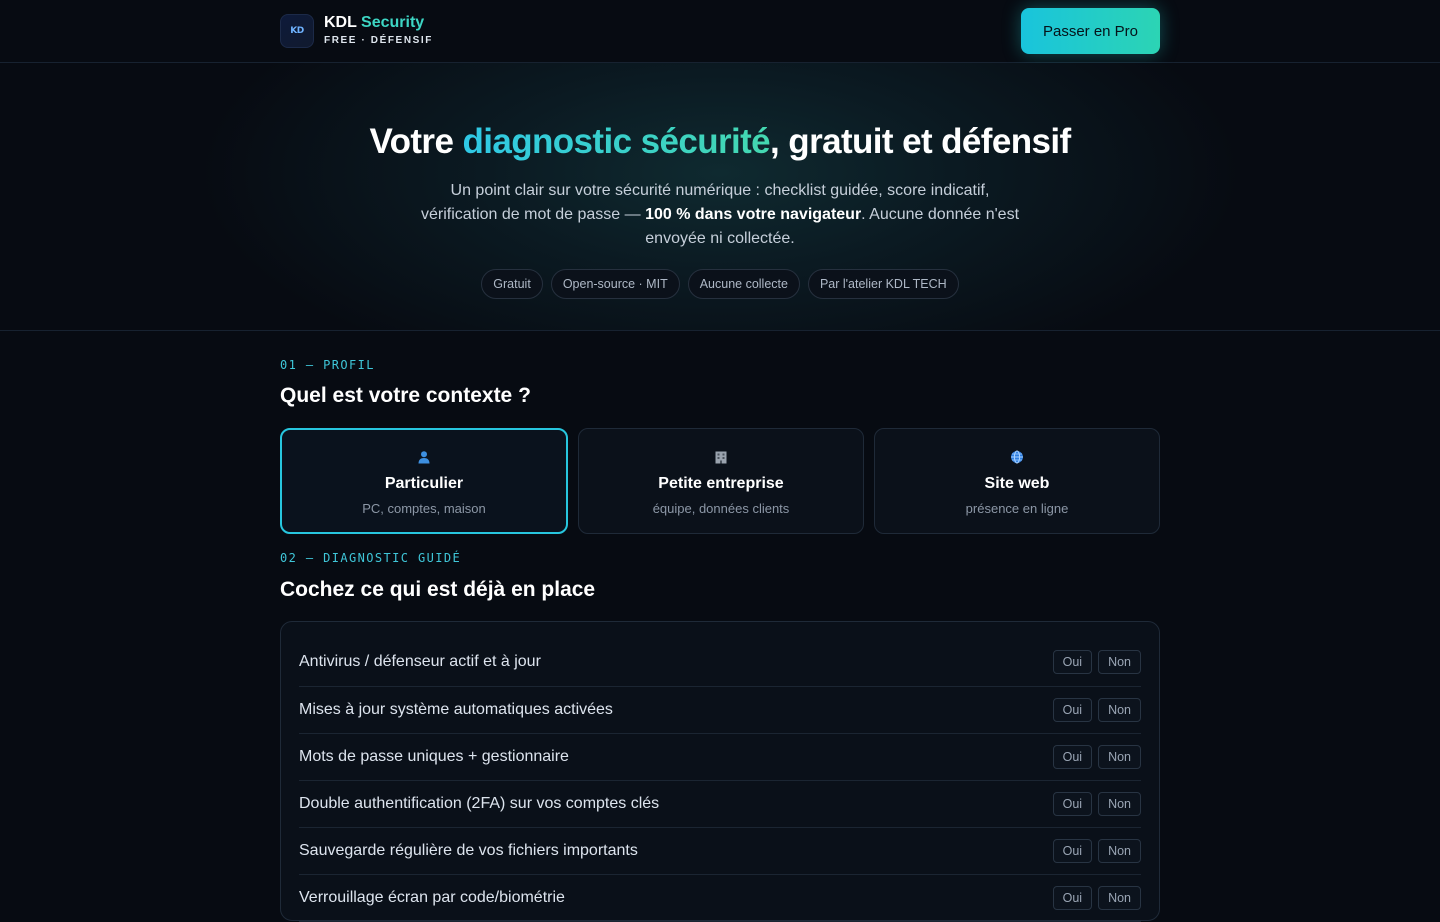 This screenshot has width=1440, height=922. What do you see at coordinates (420, 661) in the screenshot?
I see `checklist-item-label: Antivirus / défenseur actif et à jour` at bounding box center [420, 661].